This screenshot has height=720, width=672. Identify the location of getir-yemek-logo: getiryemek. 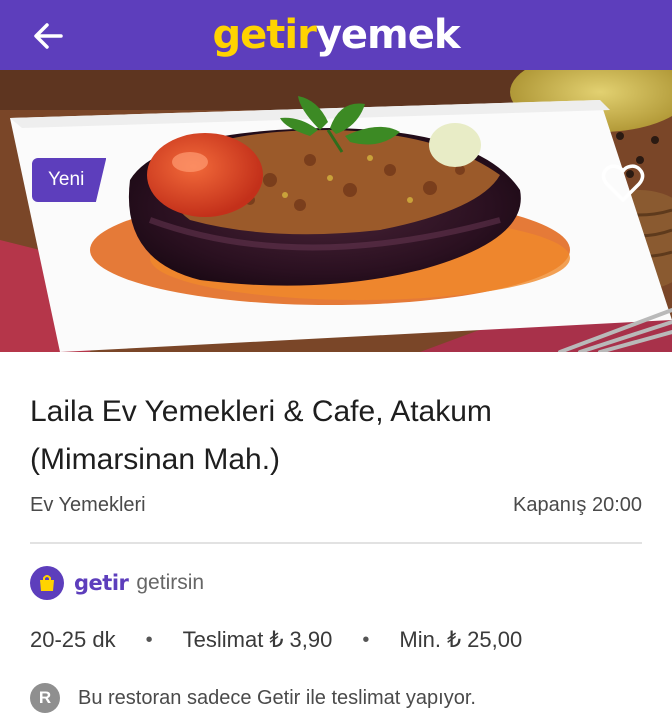
(336, 35).